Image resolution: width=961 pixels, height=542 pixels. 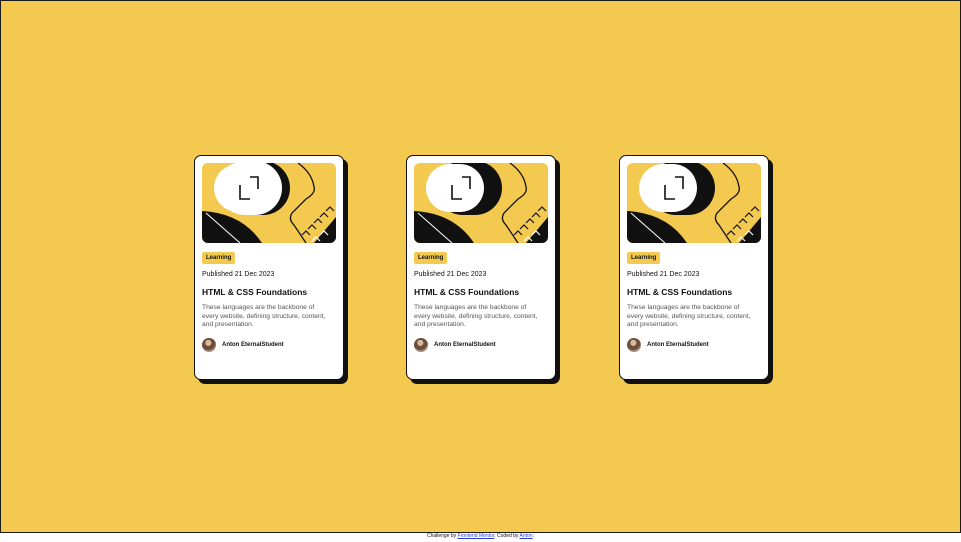 What do you see at coordinates (441, 536) in the screenshot?
I see `footer-prefix: Challenge by` at bounding box center [441, 536].